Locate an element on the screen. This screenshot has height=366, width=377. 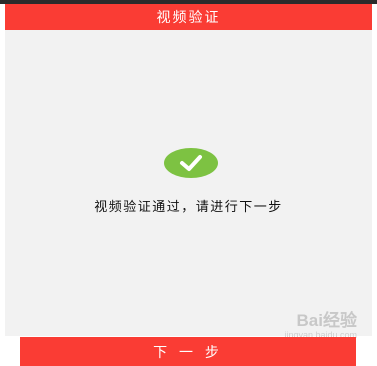
watermark-brand: Bai经验 is located at coordinates (326, 320).